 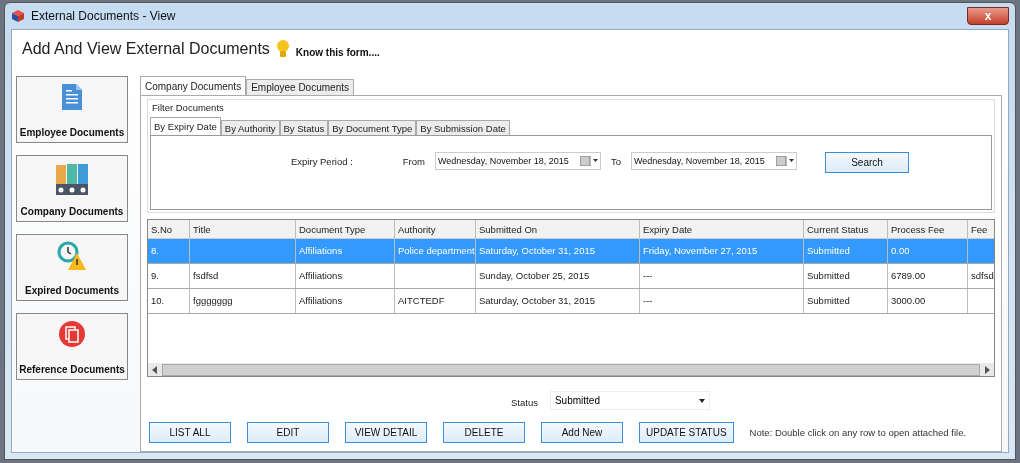 What do you see at coordinates (982, 276) in the screenshot?
I see `table-cell-text: sdfsd` at bounding box center [982, 276].